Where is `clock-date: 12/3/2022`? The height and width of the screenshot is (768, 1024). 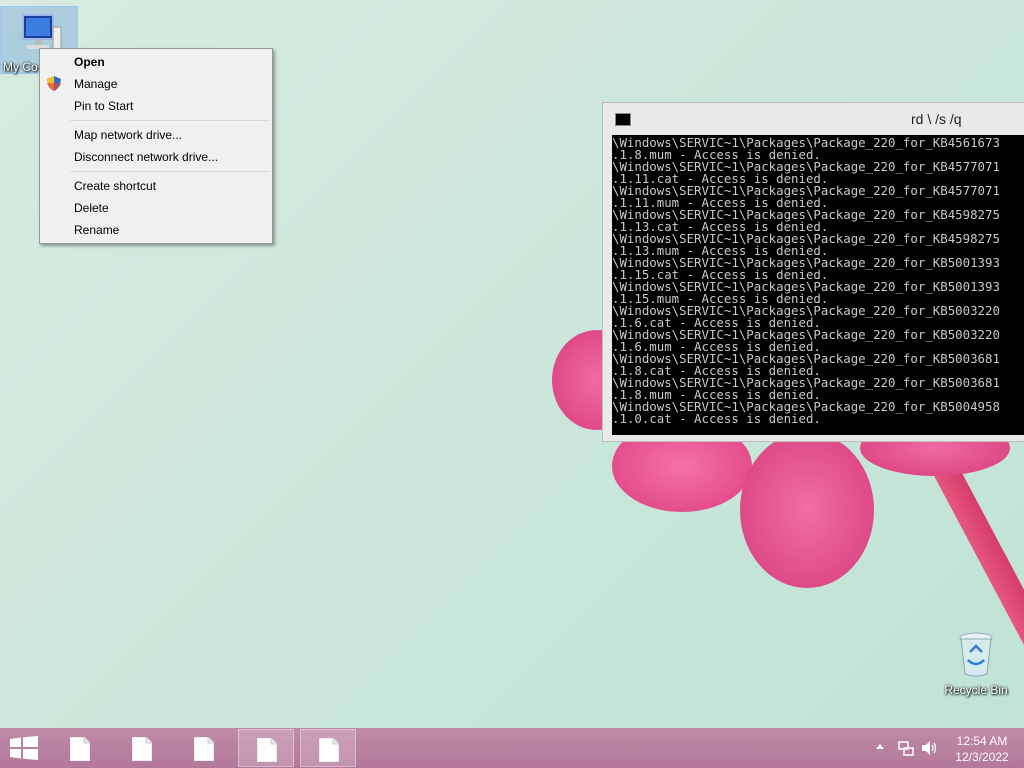
clock-date: 12/3/2022 is located at coordinates (982, 757).